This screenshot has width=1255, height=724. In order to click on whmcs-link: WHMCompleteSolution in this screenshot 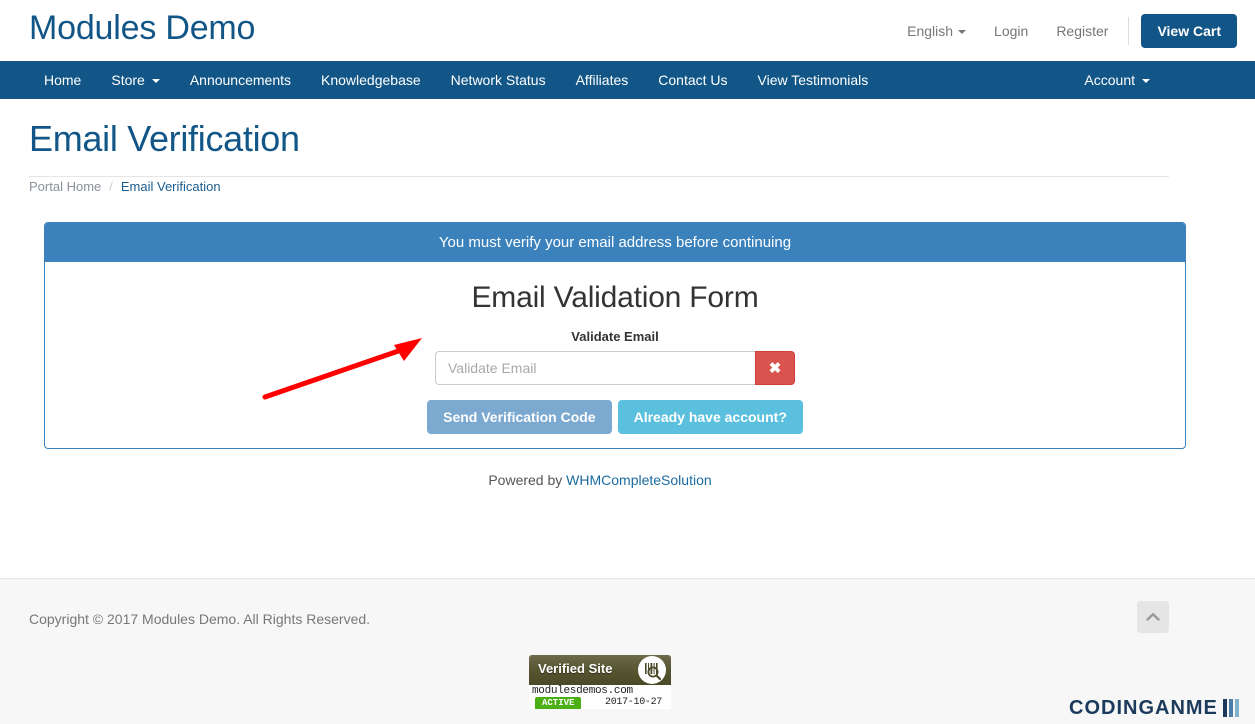, I will do `click(639, 480)`.